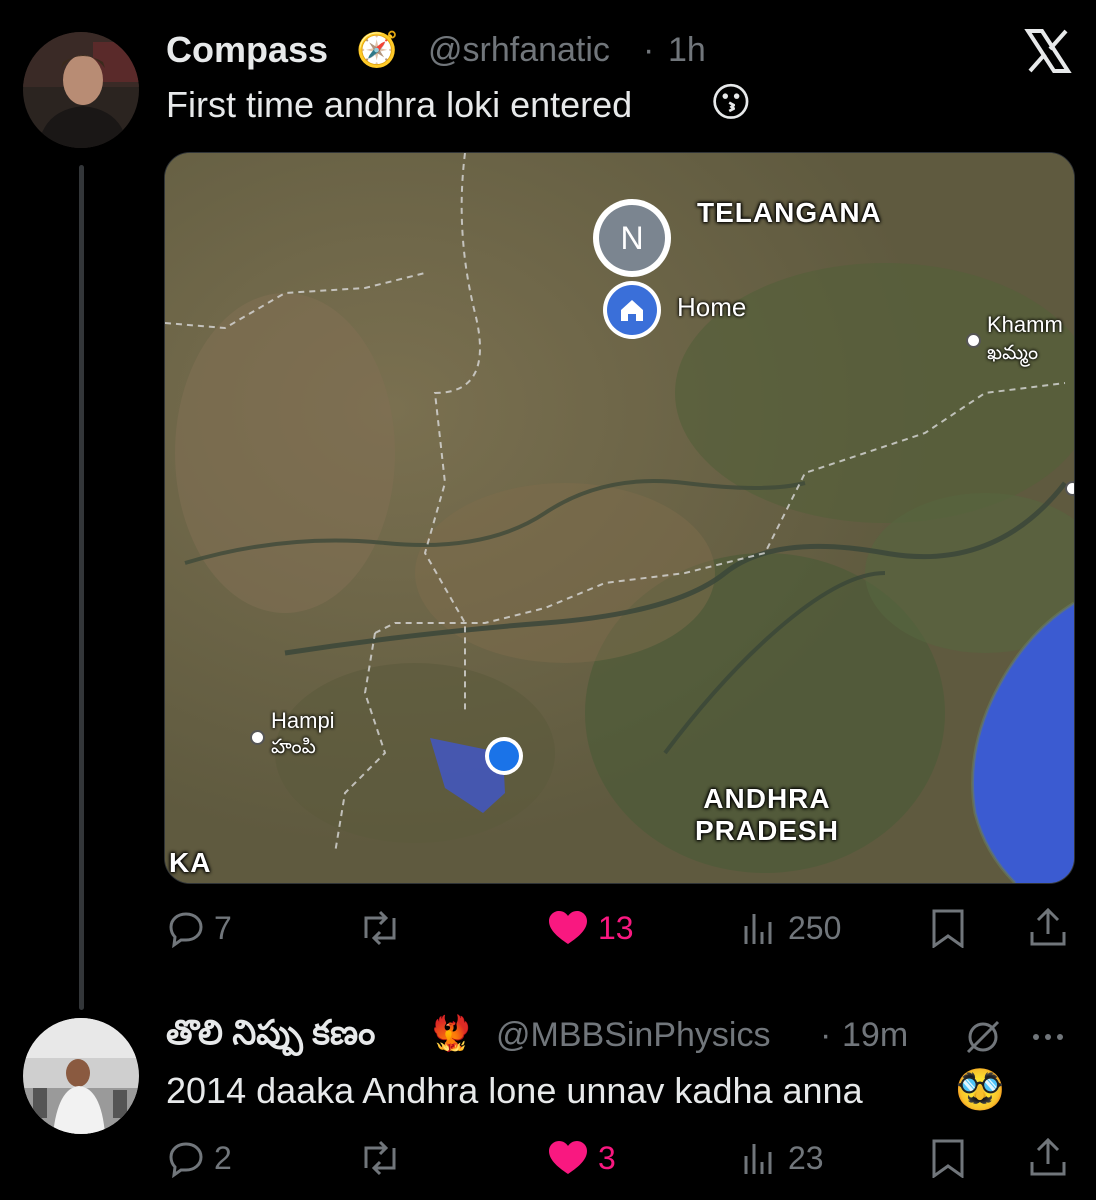 The image size is (1096, 1200). What do you see at coordinates (983, 1039) in the screenshot?
I see `grok-icon` at bounding box center [983, 1039].